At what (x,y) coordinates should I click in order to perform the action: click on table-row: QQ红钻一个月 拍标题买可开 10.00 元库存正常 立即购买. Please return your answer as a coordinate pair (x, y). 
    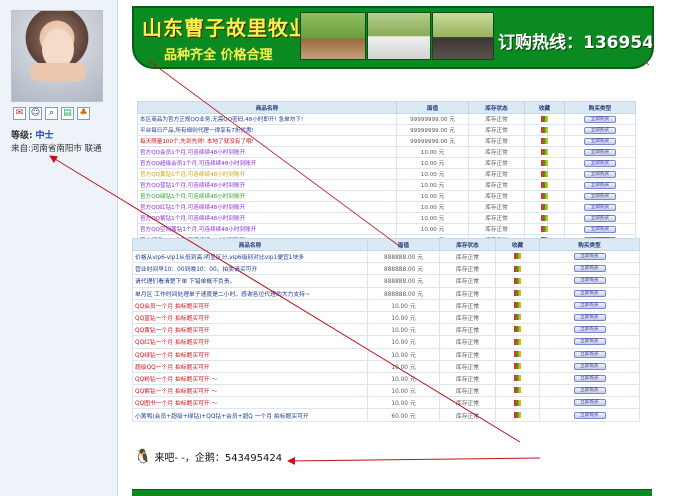
    Looking at the image, I should click on (386, 342).